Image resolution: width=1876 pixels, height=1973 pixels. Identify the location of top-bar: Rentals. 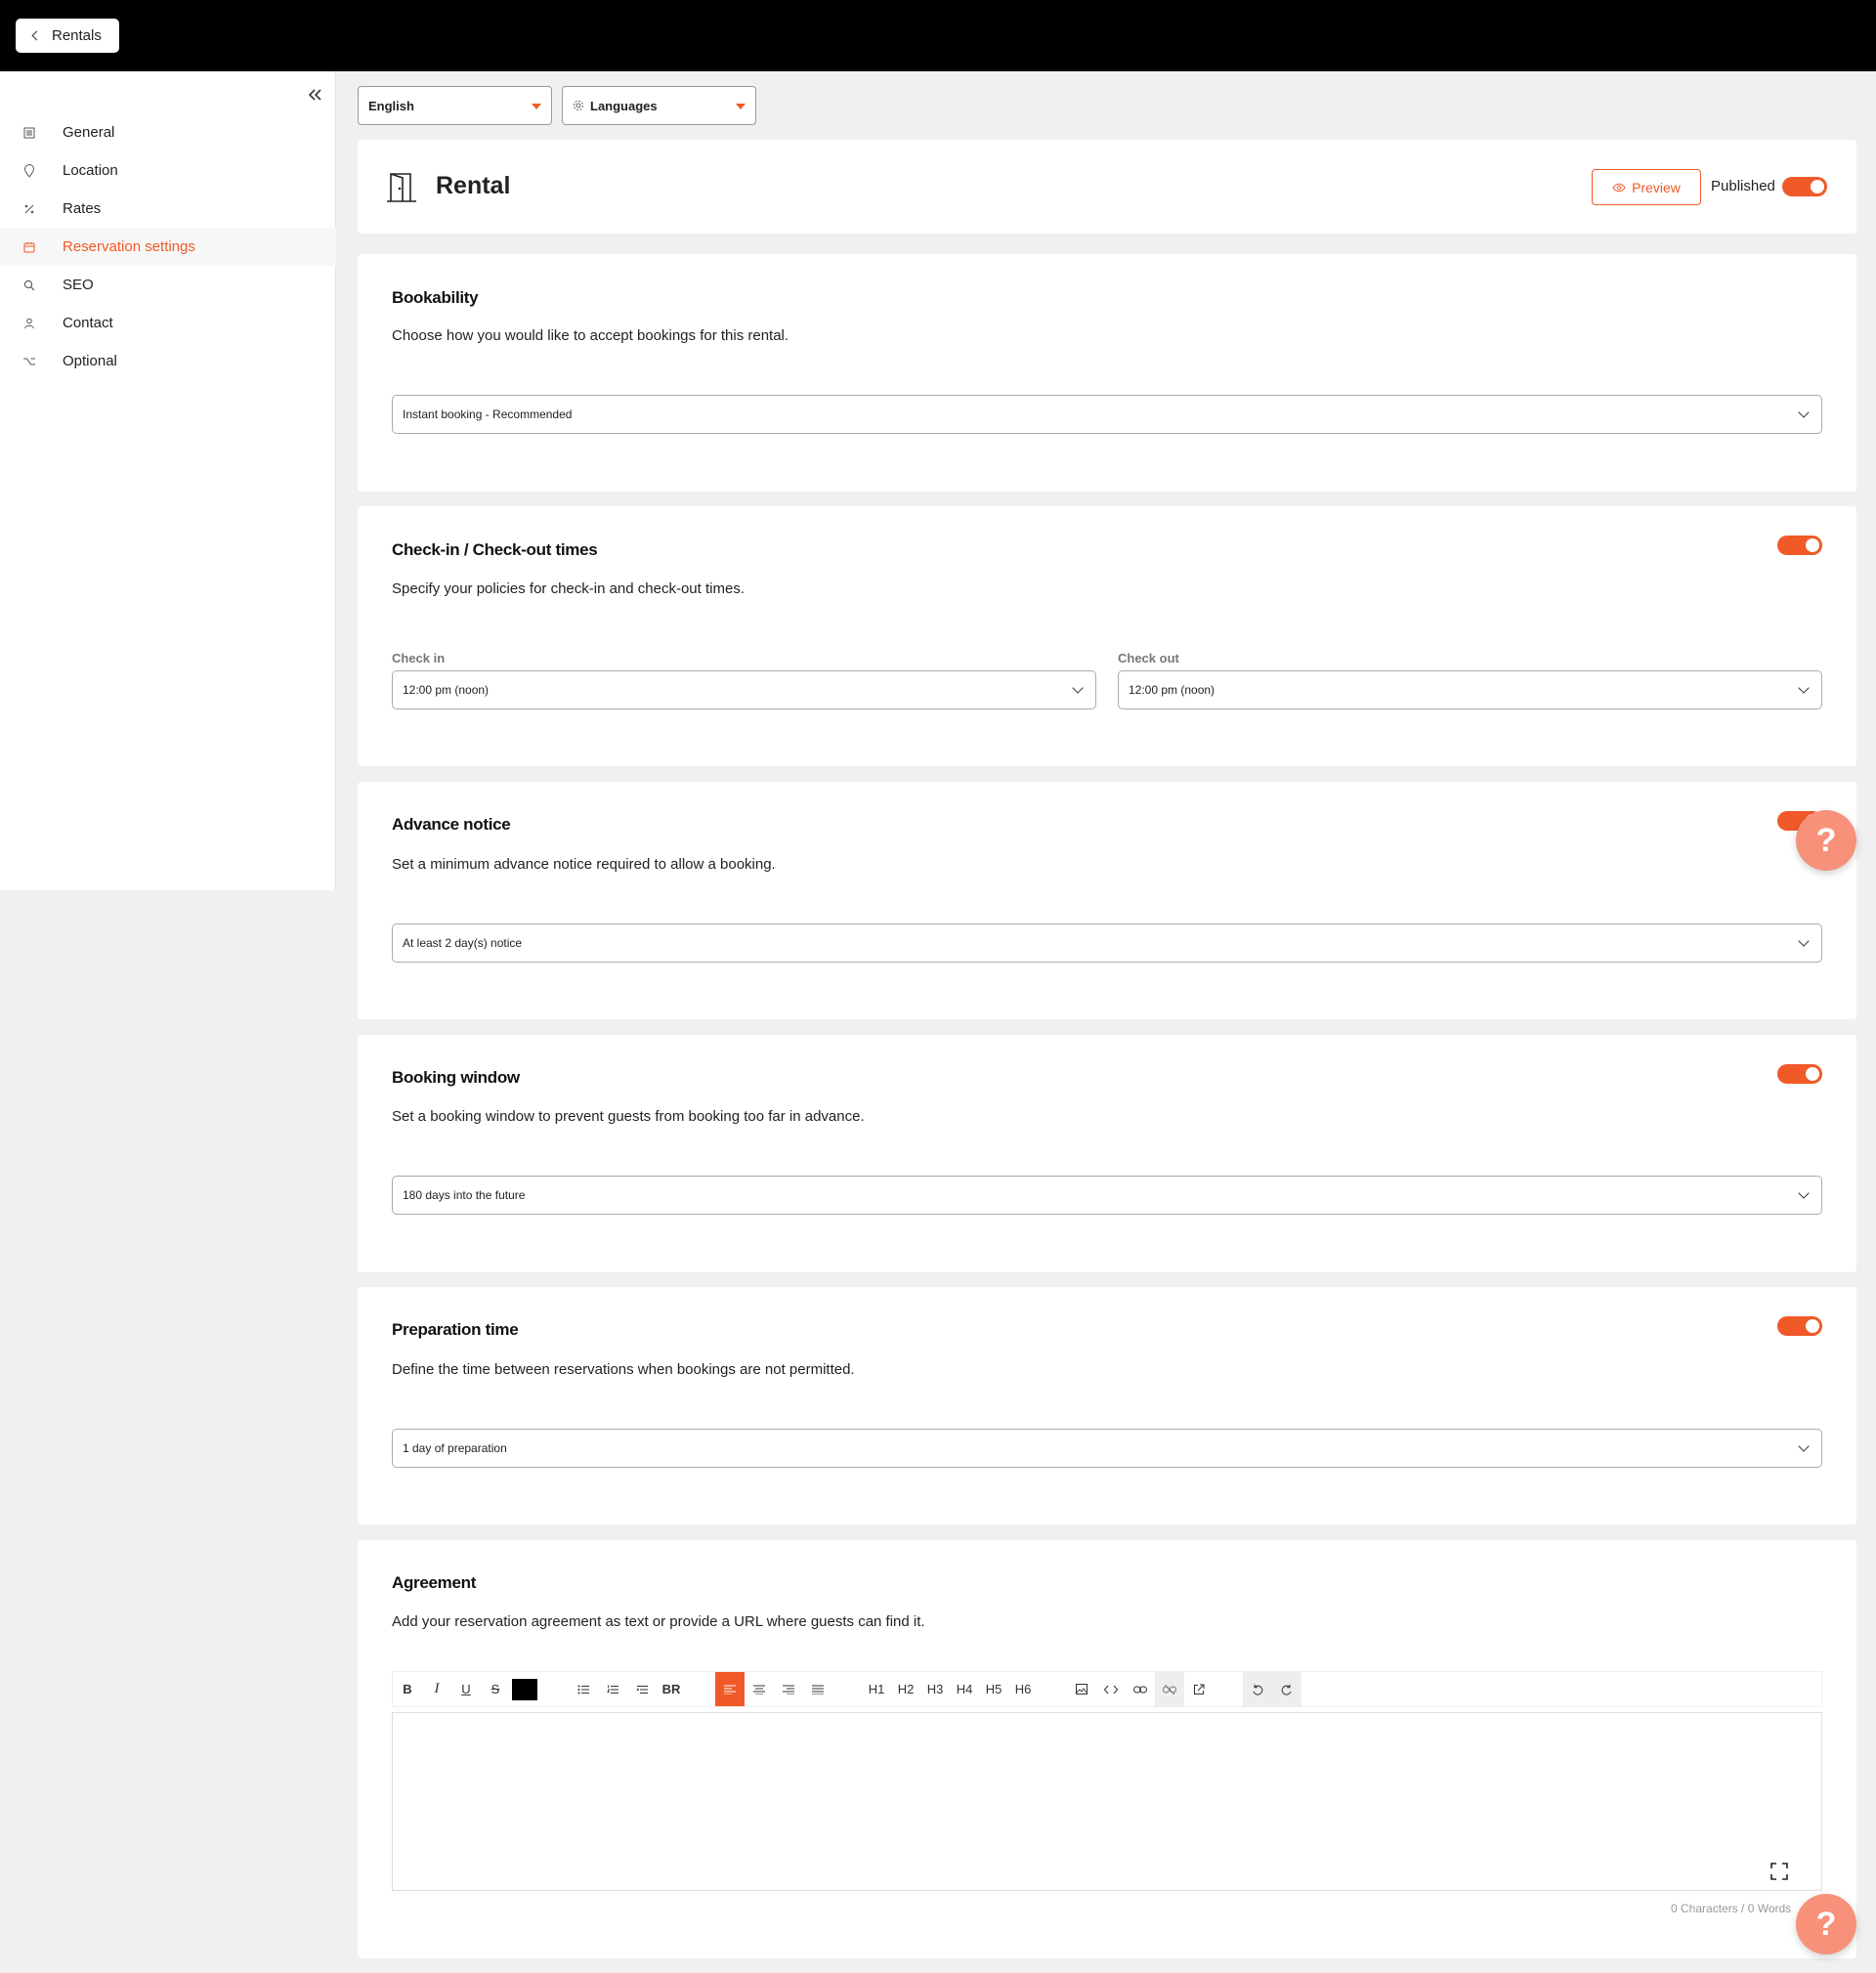
(938, 35).